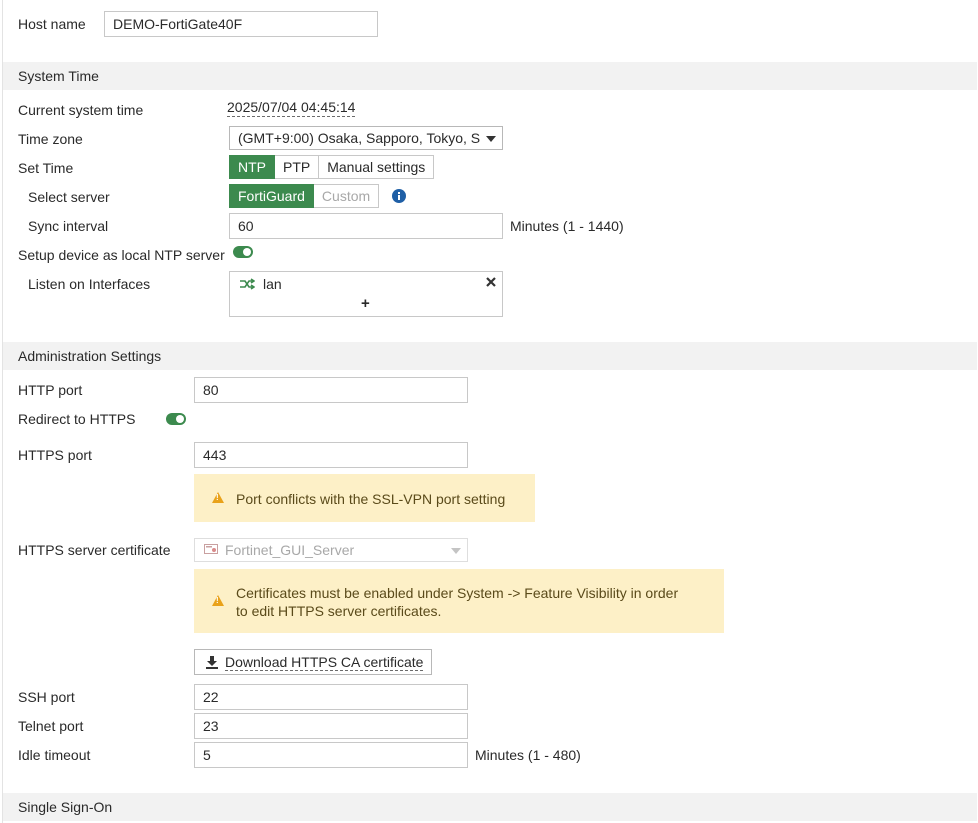  What do you see at coordinates (176, 419) in the screenshot?
I see `redirect-https-toggle` at bounding box center [176, 419].